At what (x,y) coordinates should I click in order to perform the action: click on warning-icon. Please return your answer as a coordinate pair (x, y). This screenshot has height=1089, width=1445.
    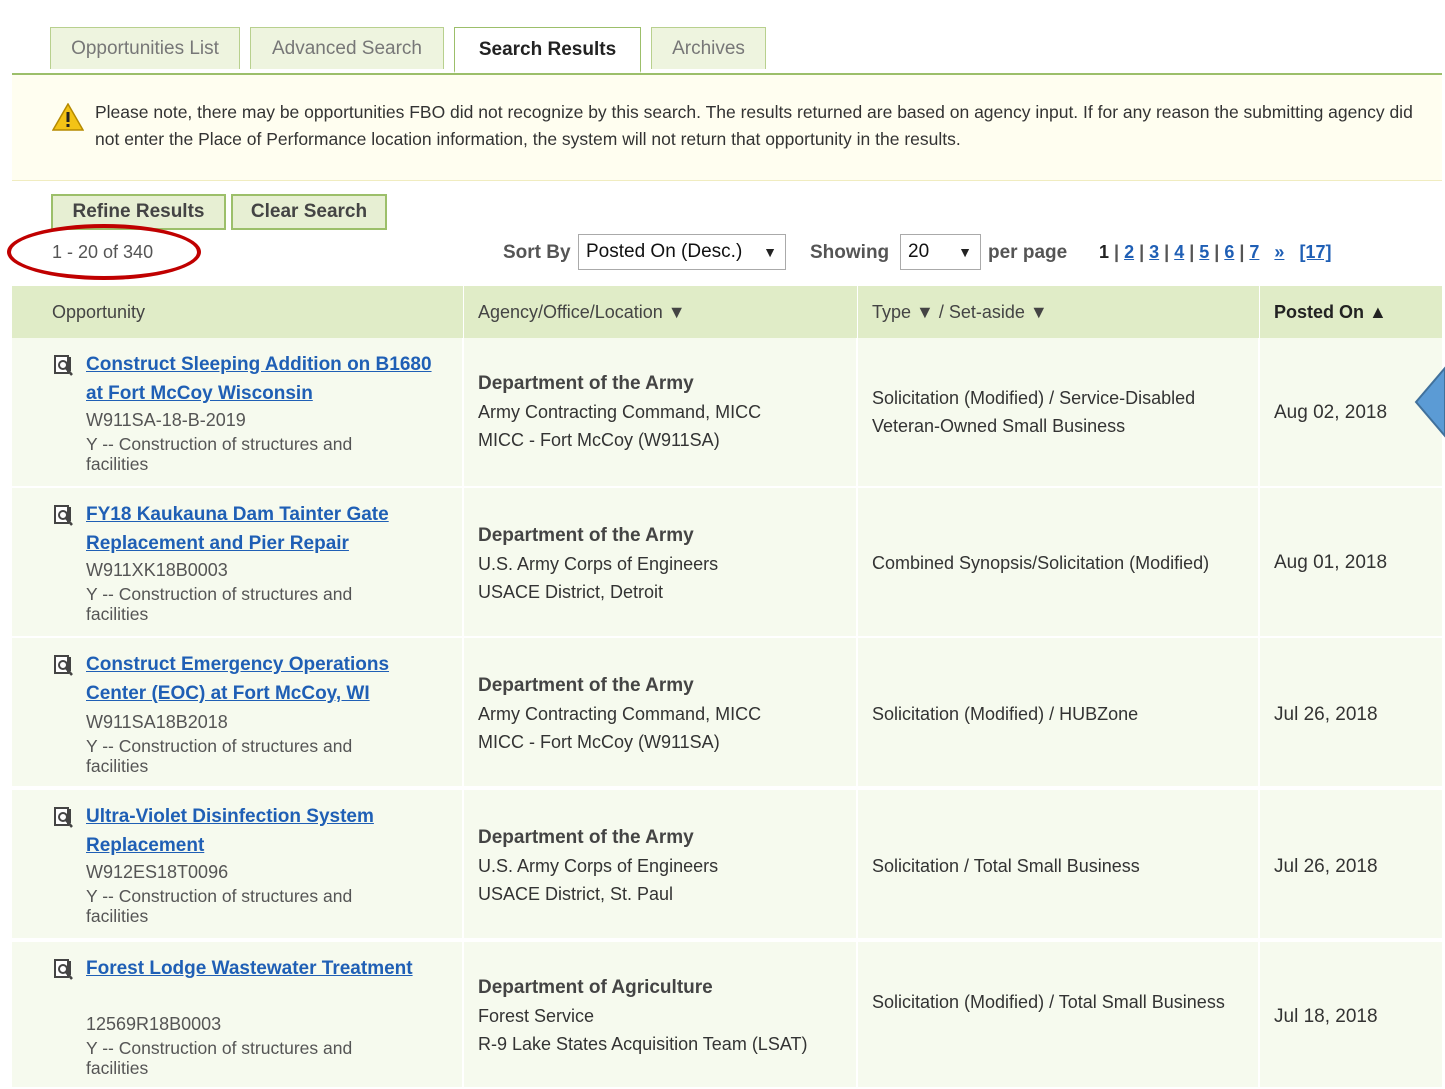
    Looking at the image, I should click on (68, 117).